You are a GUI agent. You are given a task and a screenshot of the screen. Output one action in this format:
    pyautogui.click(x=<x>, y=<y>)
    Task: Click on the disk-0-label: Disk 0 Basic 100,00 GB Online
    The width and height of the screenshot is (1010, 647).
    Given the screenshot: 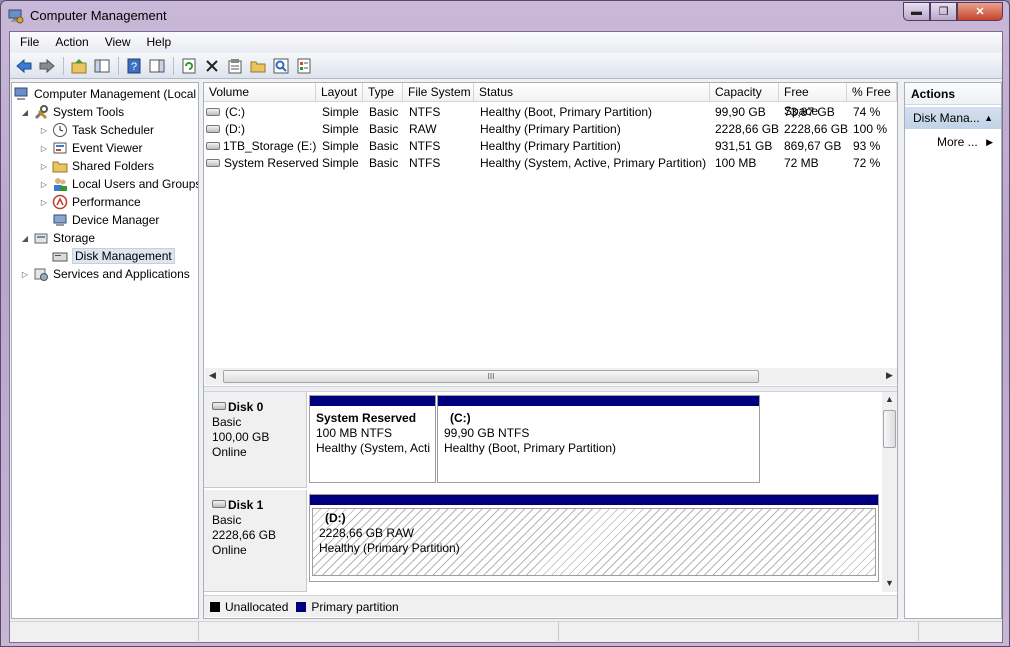 What is the action you would take?
    pyautogui.click(x=255, y=440)
    